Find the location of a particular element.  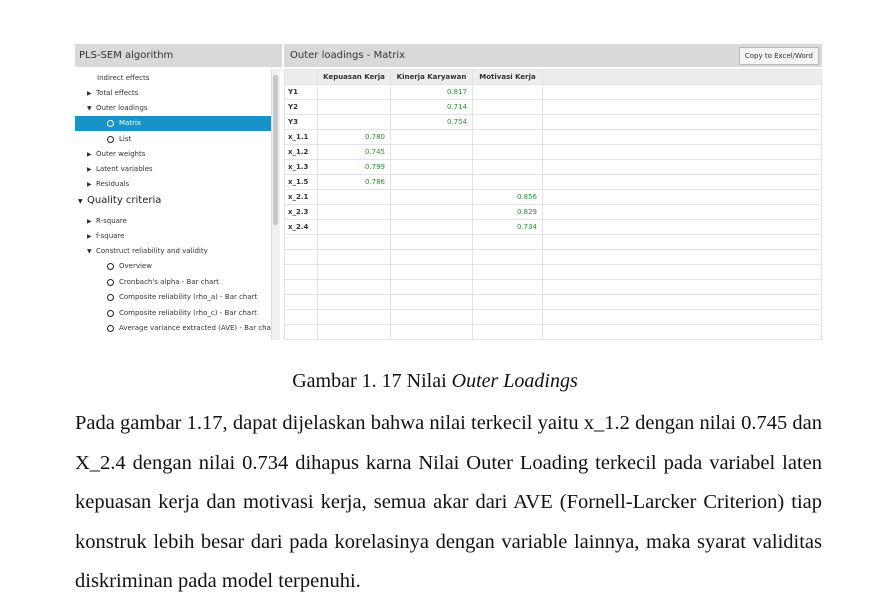

tree-item: ▶ f-square is located at coordinates (173, 236).